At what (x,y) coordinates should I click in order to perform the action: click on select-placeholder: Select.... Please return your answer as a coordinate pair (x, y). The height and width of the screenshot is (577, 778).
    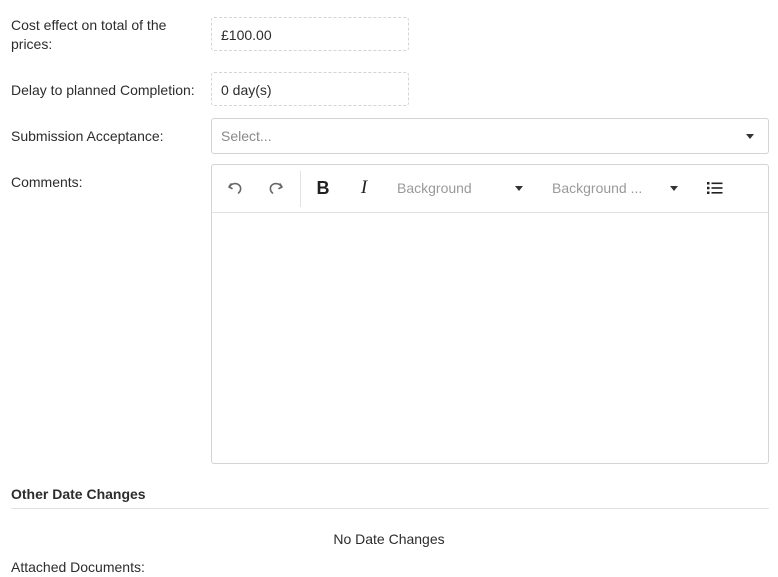
    Looking at the image, I should click on (246, 136).